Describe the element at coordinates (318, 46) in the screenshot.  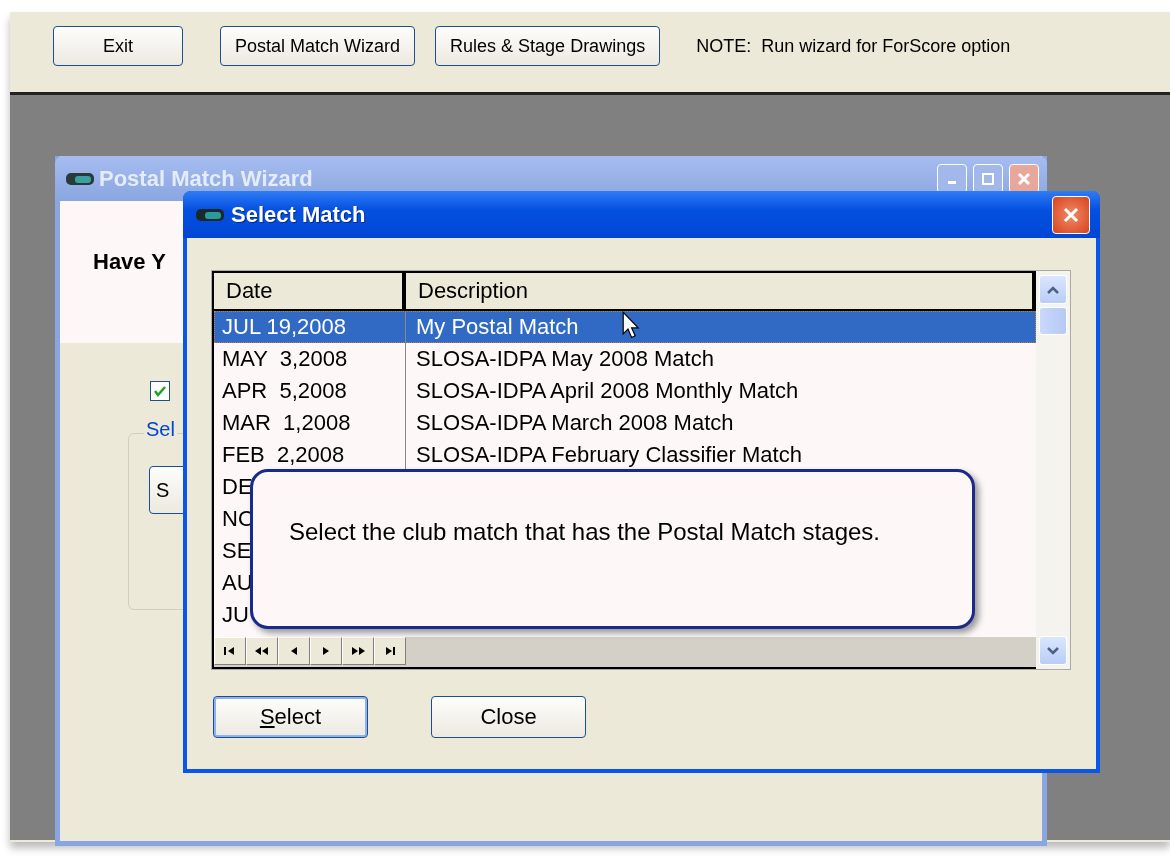
I see `toolbar-button: Postal Match Wizard` at that location.